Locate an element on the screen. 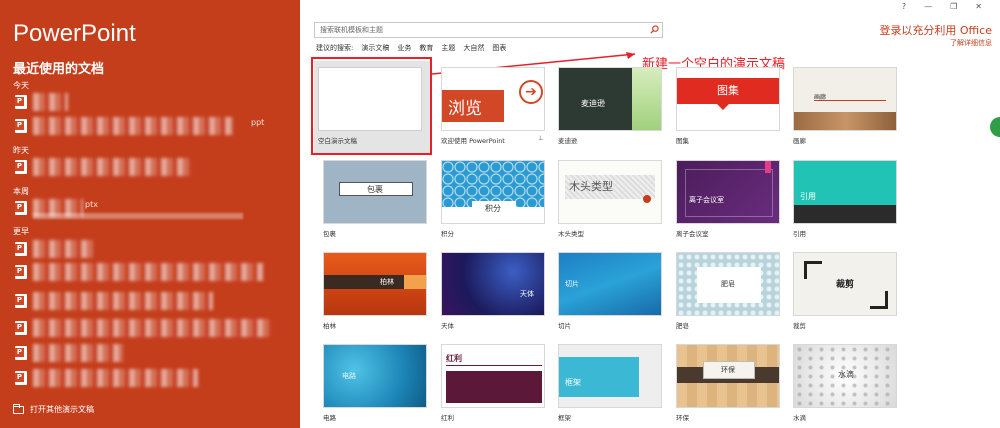 This screenshot has width=1000, height=428. template-madison: 麦迪逊 麦迪逊 is located at coordinates (610, 106).